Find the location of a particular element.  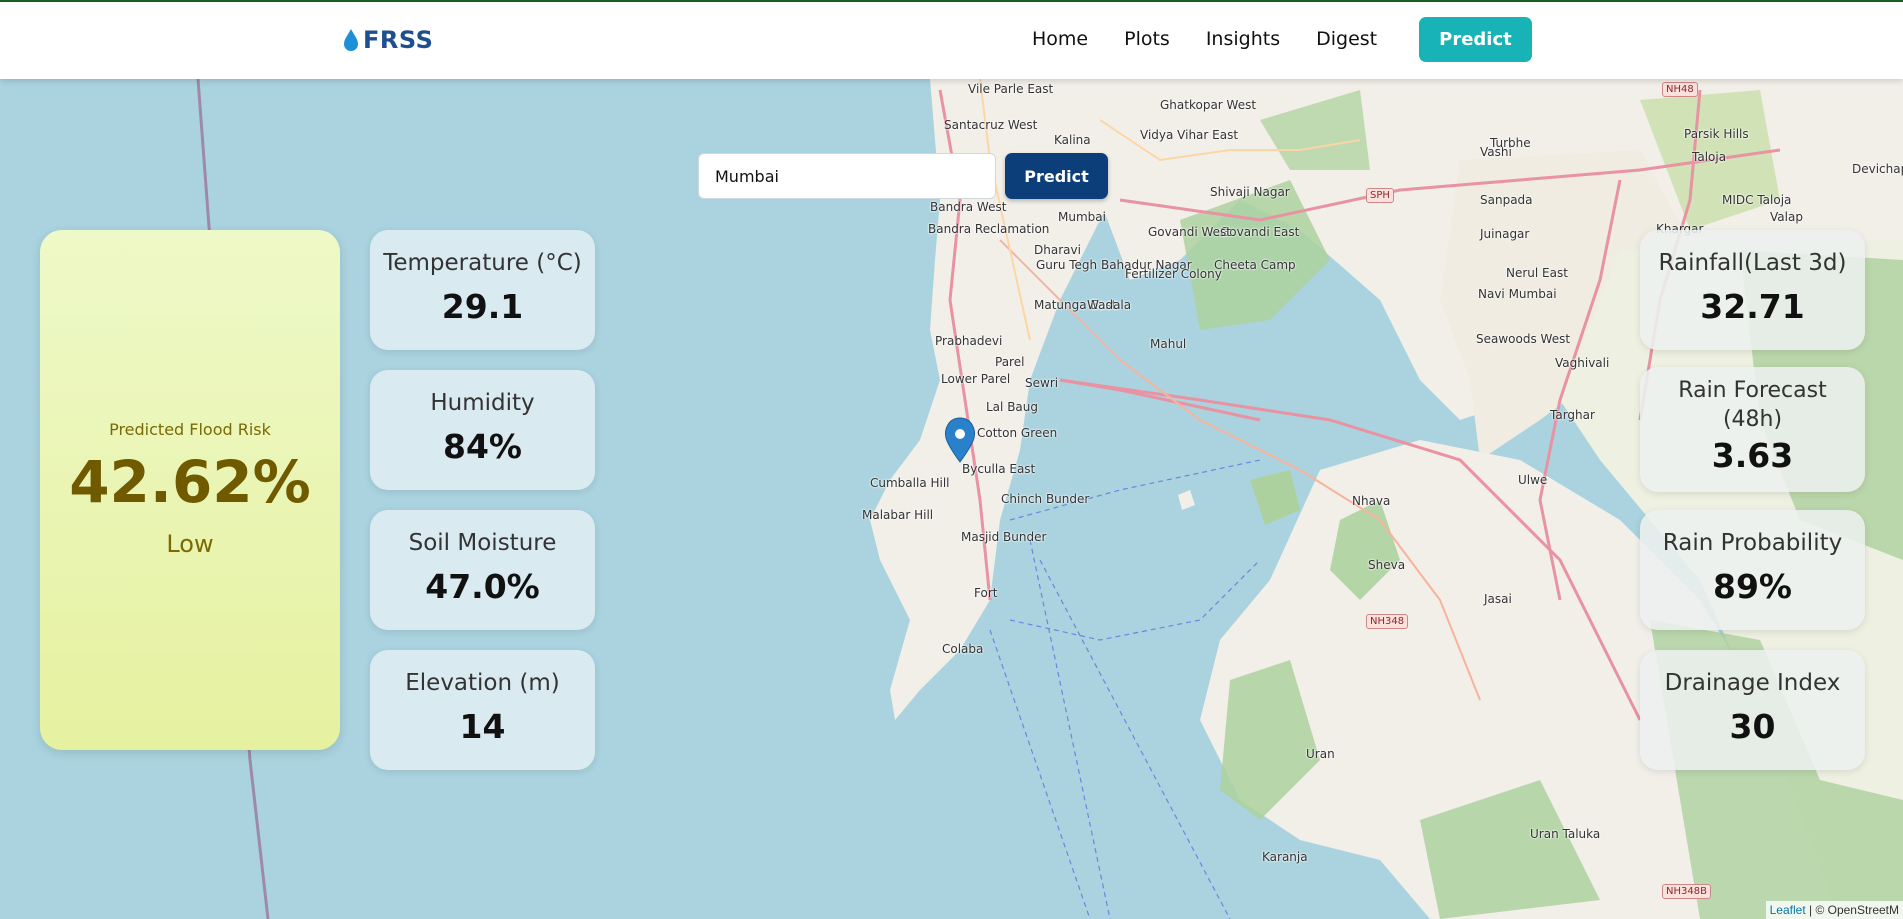

map-place-label: Govandi West is located at coordinates (1189, 232).